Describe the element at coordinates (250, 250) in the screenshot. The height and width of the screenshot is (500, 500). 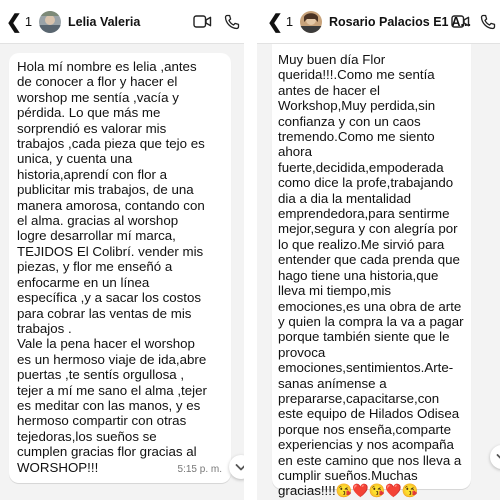
I see `panel-divider` at that location.